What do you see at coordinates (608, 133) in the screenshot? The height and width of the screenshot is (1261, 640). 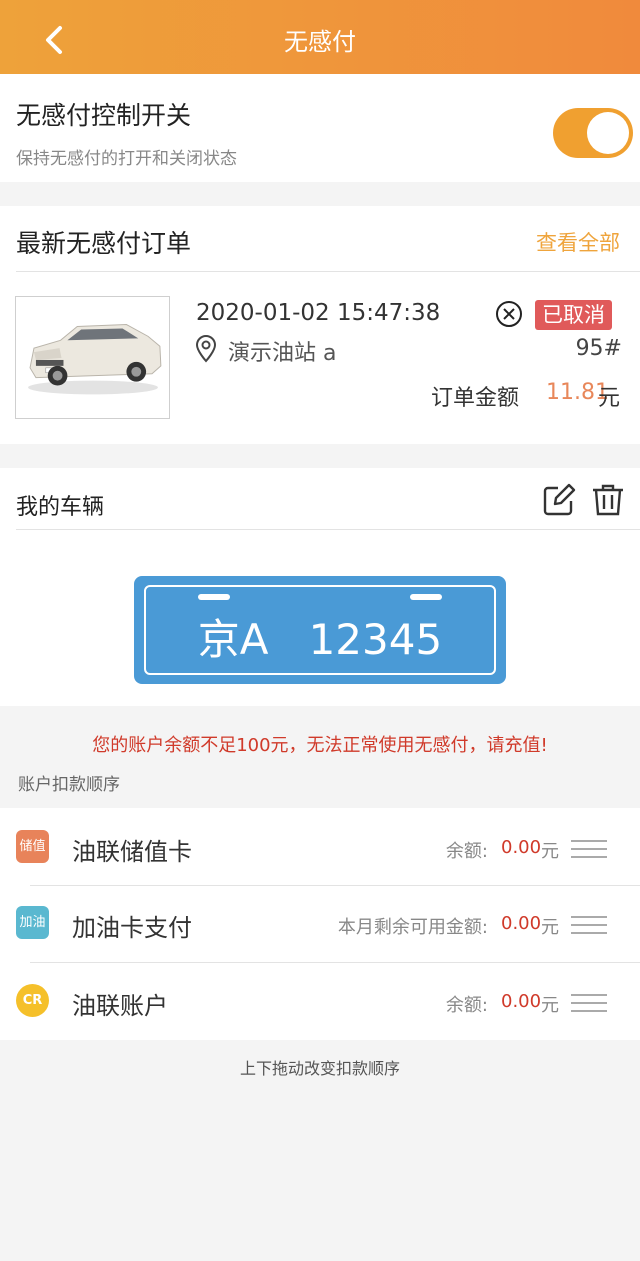 I see `toggle-knob` at bounding box center [608, 133].